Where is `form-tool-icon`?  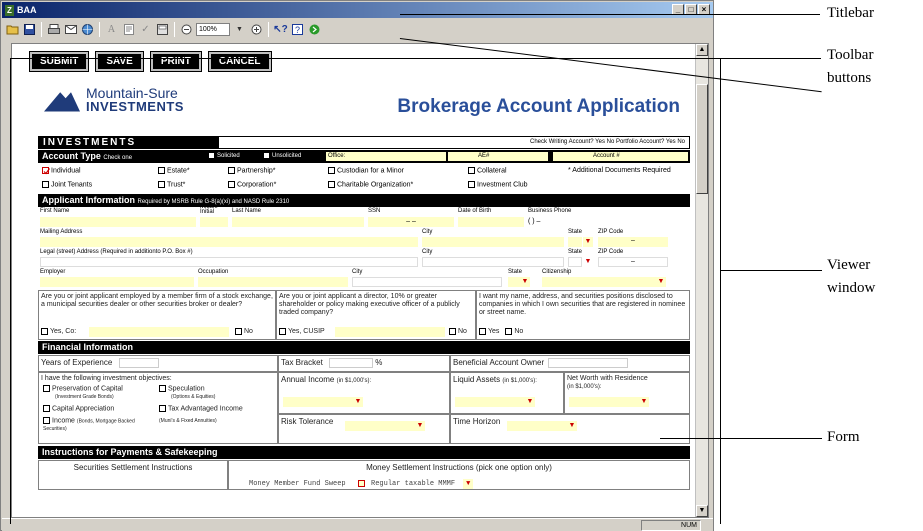 form-tool-icon is located at coordinates (162, 29).